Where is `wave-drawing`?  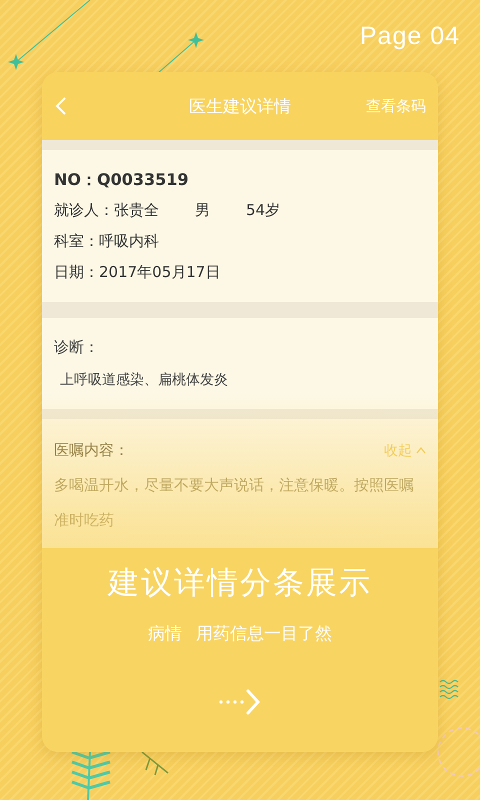
wave-drawing is located at coordinates (449, 690).